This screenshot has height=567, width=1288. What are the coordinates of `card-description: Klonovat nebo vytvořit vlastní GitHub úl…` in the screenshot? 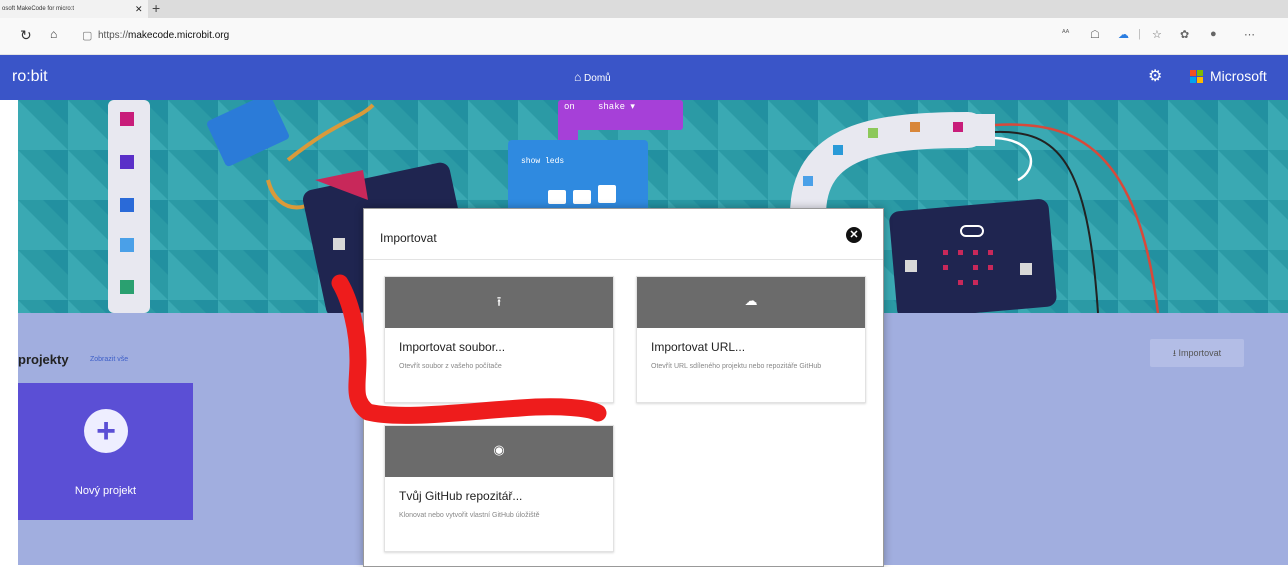 It's located at (469, 515).